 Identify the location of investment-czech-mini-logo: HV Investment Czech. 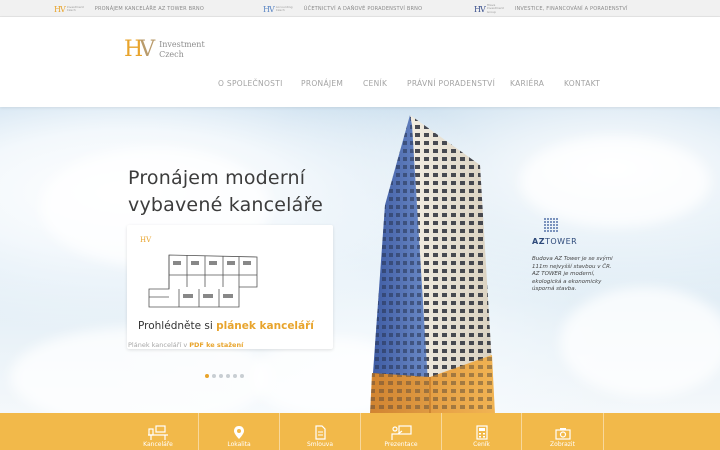
(69, 9).